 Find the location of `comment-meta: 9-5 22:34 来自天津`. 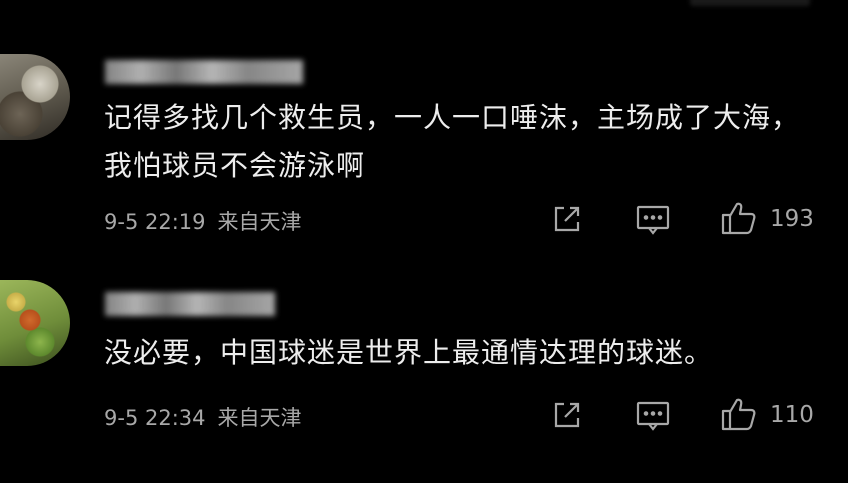

comment-meta: 9-5 22:34 来自天津 is located at coordinates (203, 417).